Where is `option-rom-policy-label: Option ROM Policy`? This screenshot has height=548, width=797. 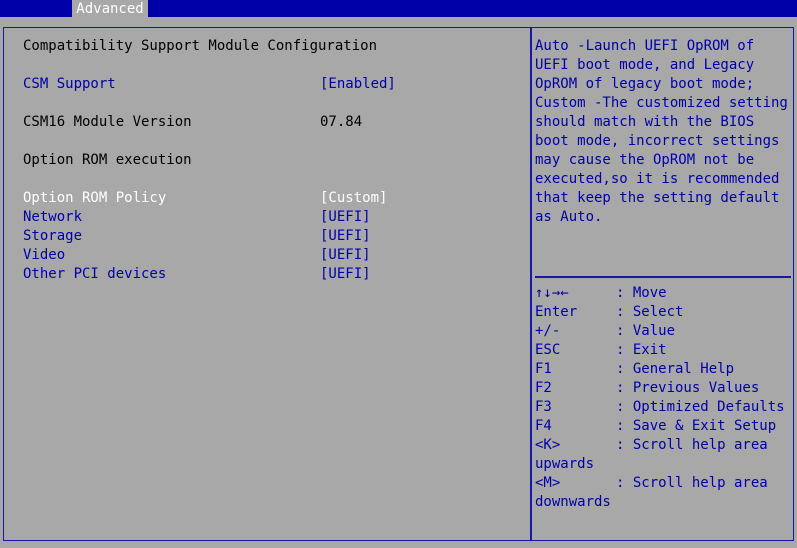
option-rom-policy-label: Option ROM Policy is located at coordinates (94, 198).